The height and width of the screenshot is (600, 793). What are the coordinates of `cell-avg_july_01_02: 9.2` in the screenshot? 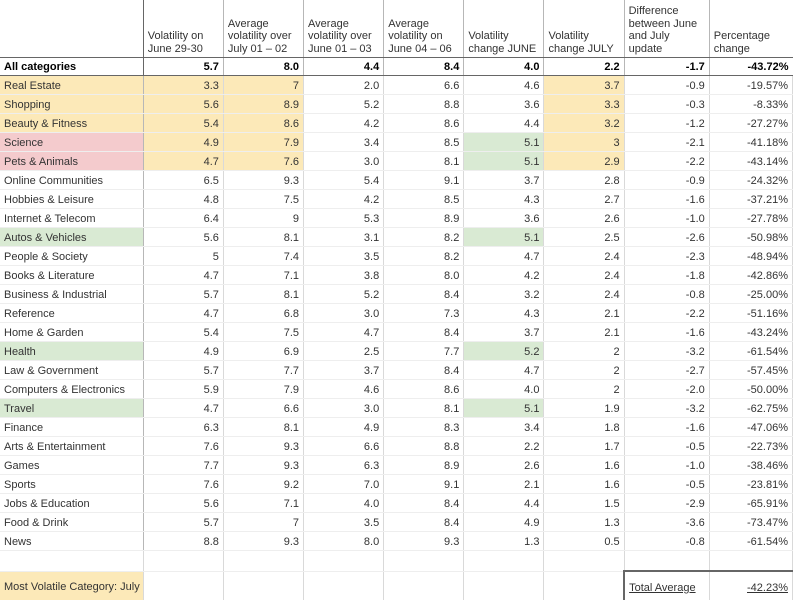 It's located at (264, 484).